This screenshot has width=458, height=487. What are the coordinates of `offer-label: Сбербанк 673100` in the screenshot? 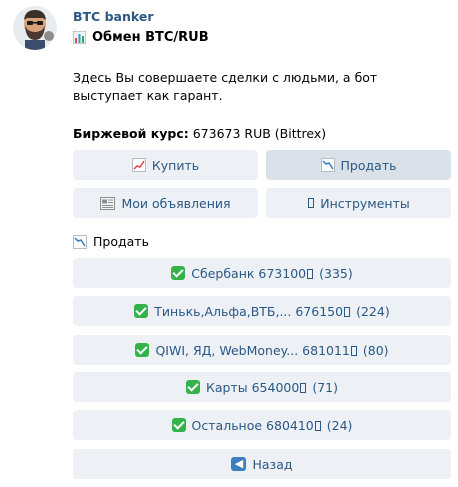 It's located at (252, 273).